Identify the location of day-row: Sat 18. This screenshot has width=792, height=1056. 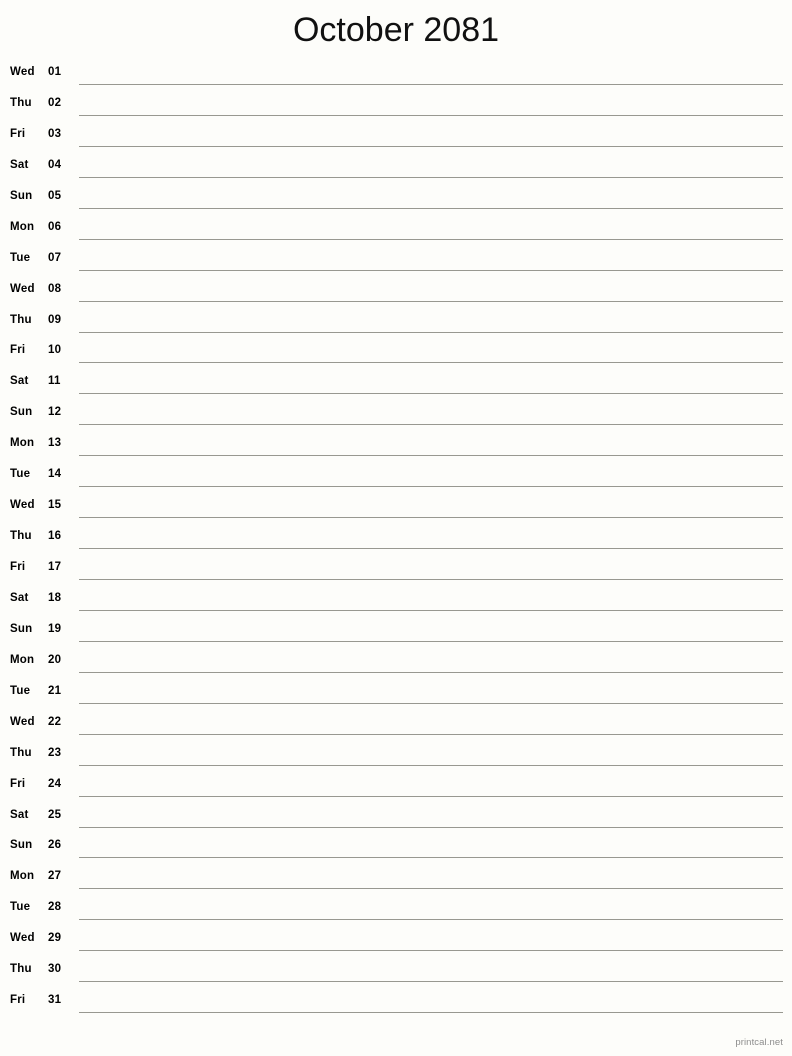
(396, 601).